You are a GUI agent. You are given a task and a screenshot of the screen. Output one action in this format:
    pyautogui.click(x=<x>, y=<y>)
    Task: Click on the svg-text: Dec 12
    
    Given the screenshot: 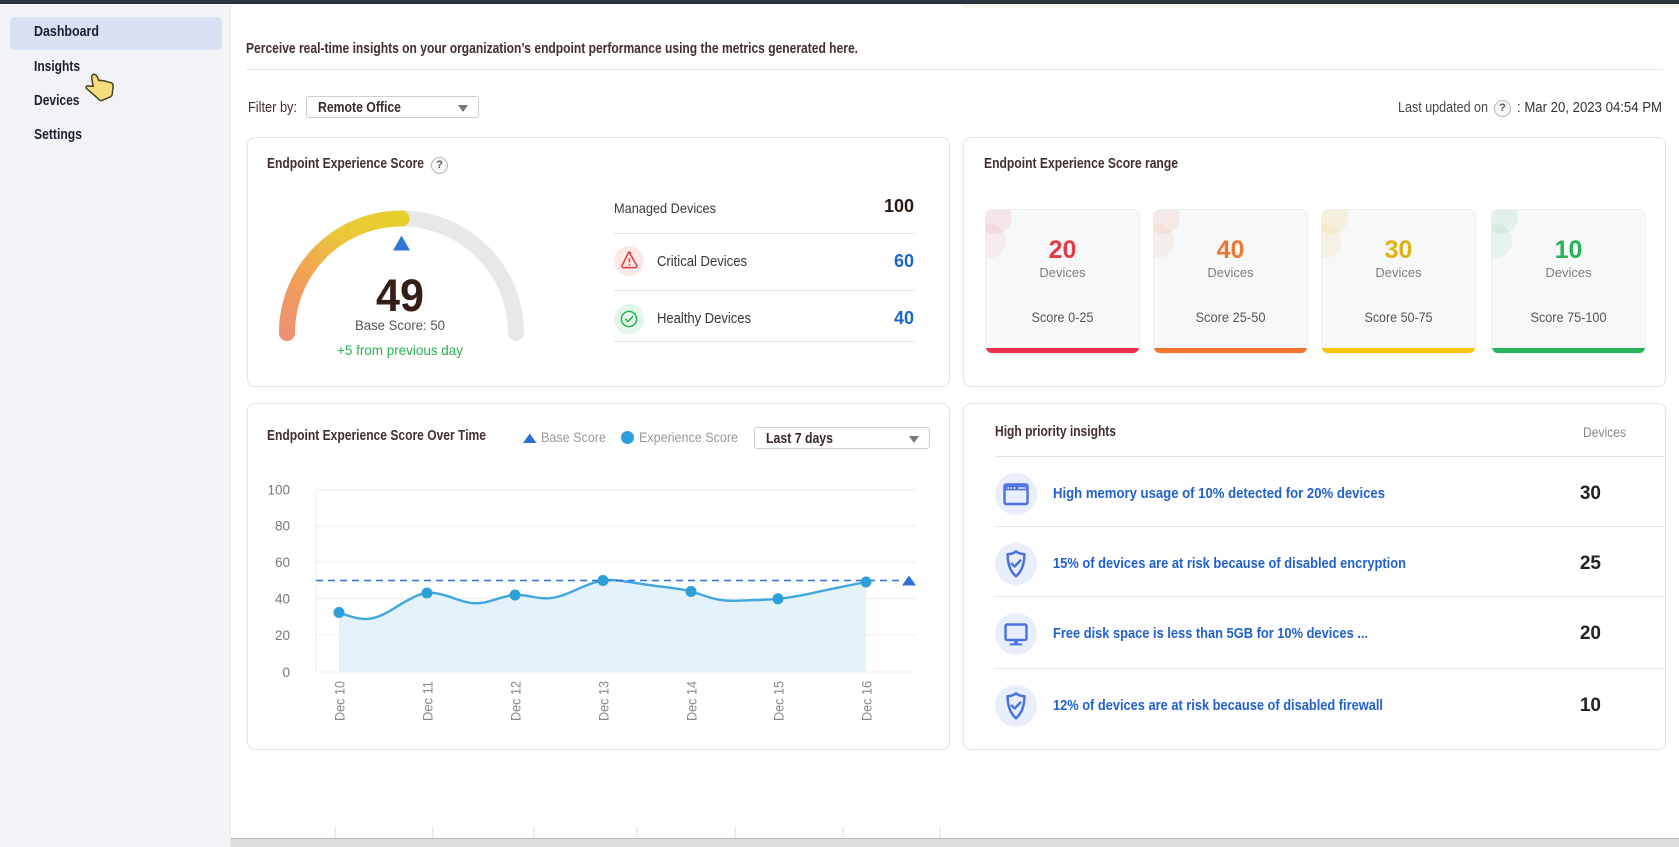 What is the action you would take?
    pyautogui.click(x=516, y=701)
    